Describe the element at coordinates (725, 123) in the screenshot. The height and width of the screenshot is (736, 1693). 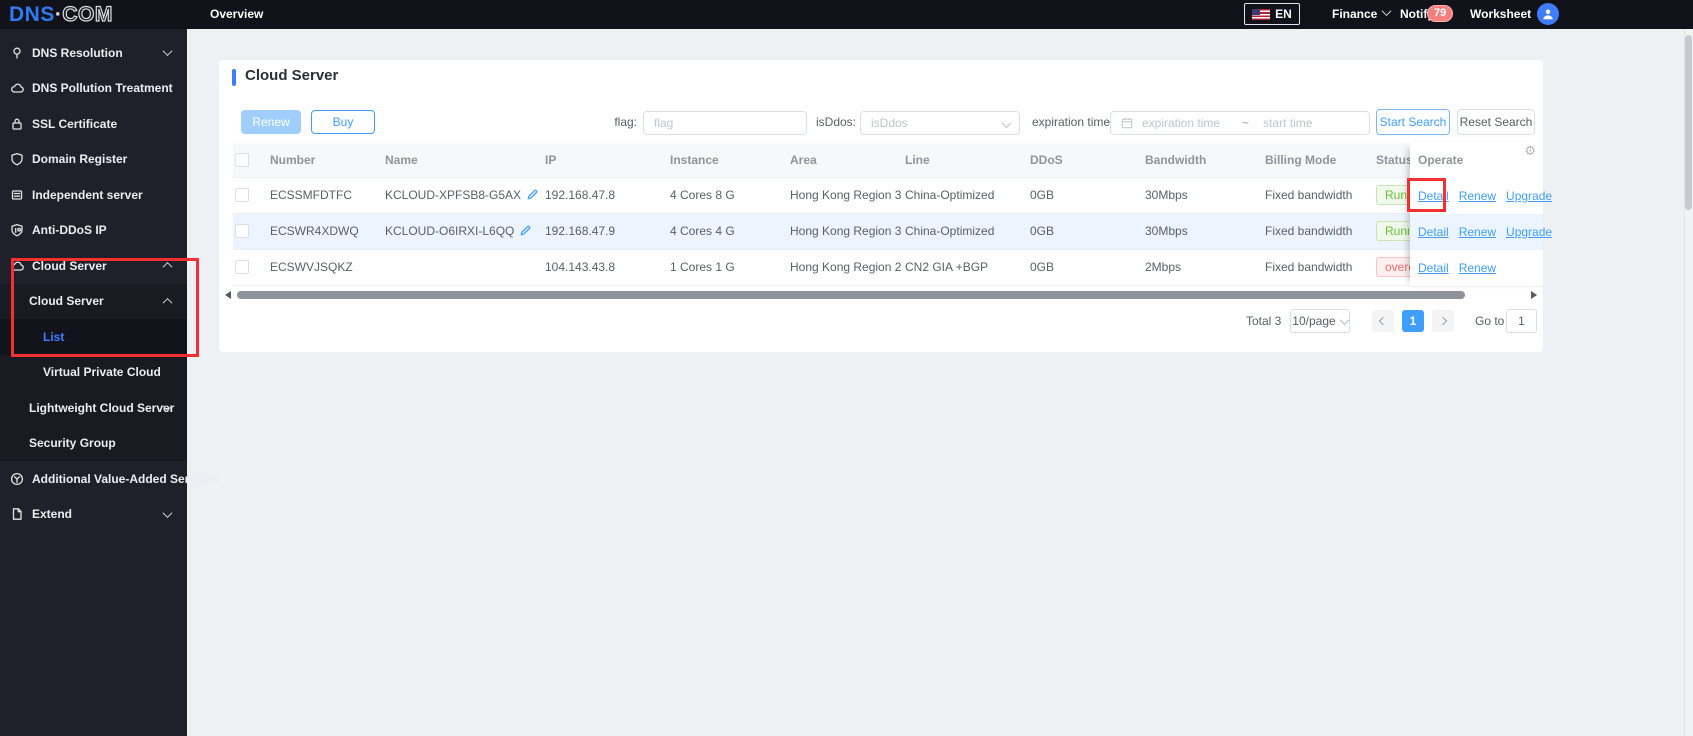
I see `flag-input: flag` at that location.